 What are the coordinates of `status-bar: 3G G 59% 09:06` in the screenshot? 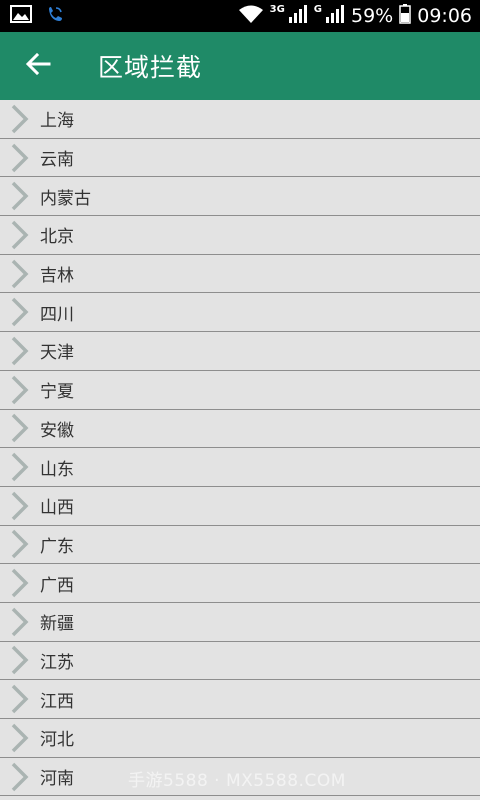 It's located at (240, 16).